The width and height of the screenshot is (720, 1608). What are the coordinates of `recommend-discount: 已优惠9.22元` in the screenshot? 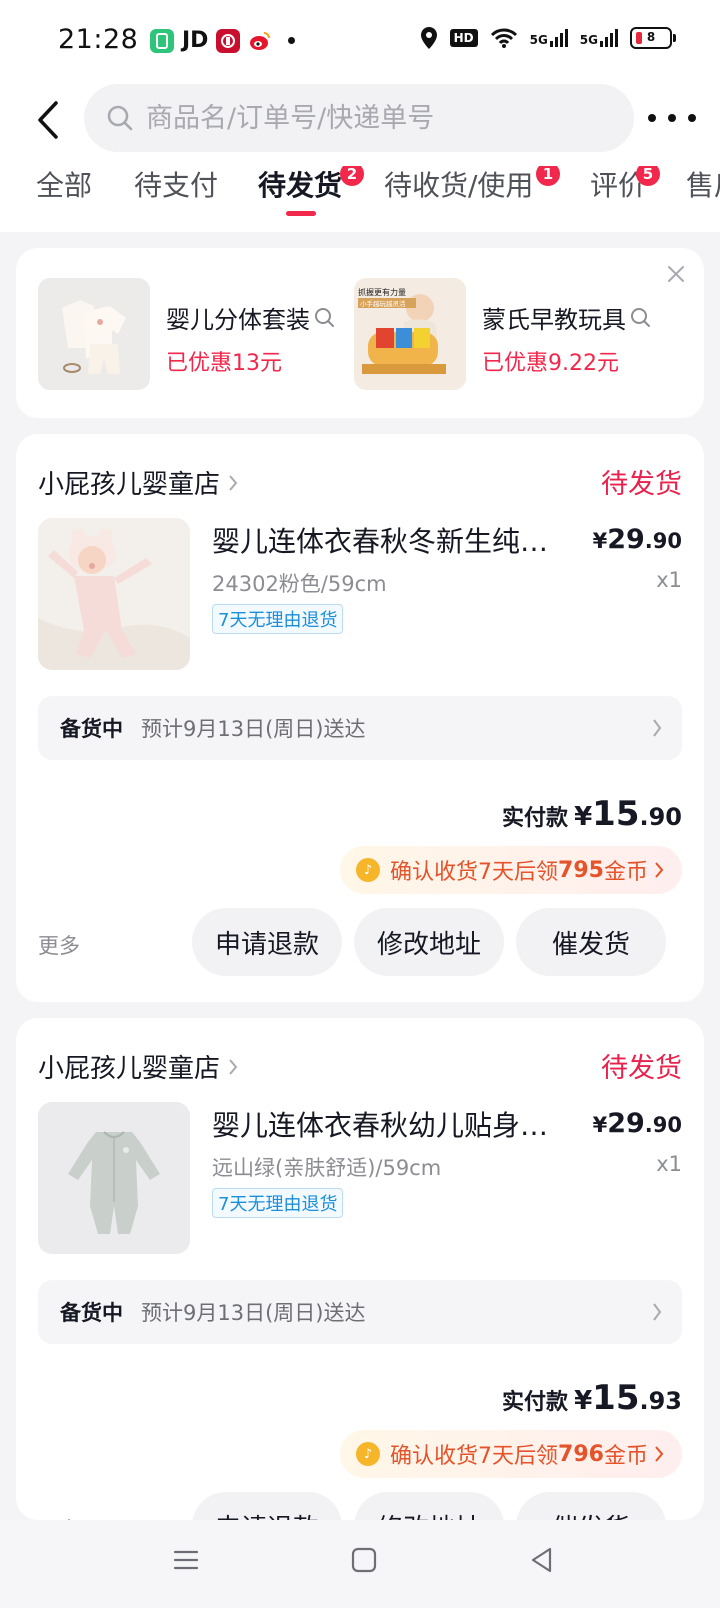 It's located at (550, 363).